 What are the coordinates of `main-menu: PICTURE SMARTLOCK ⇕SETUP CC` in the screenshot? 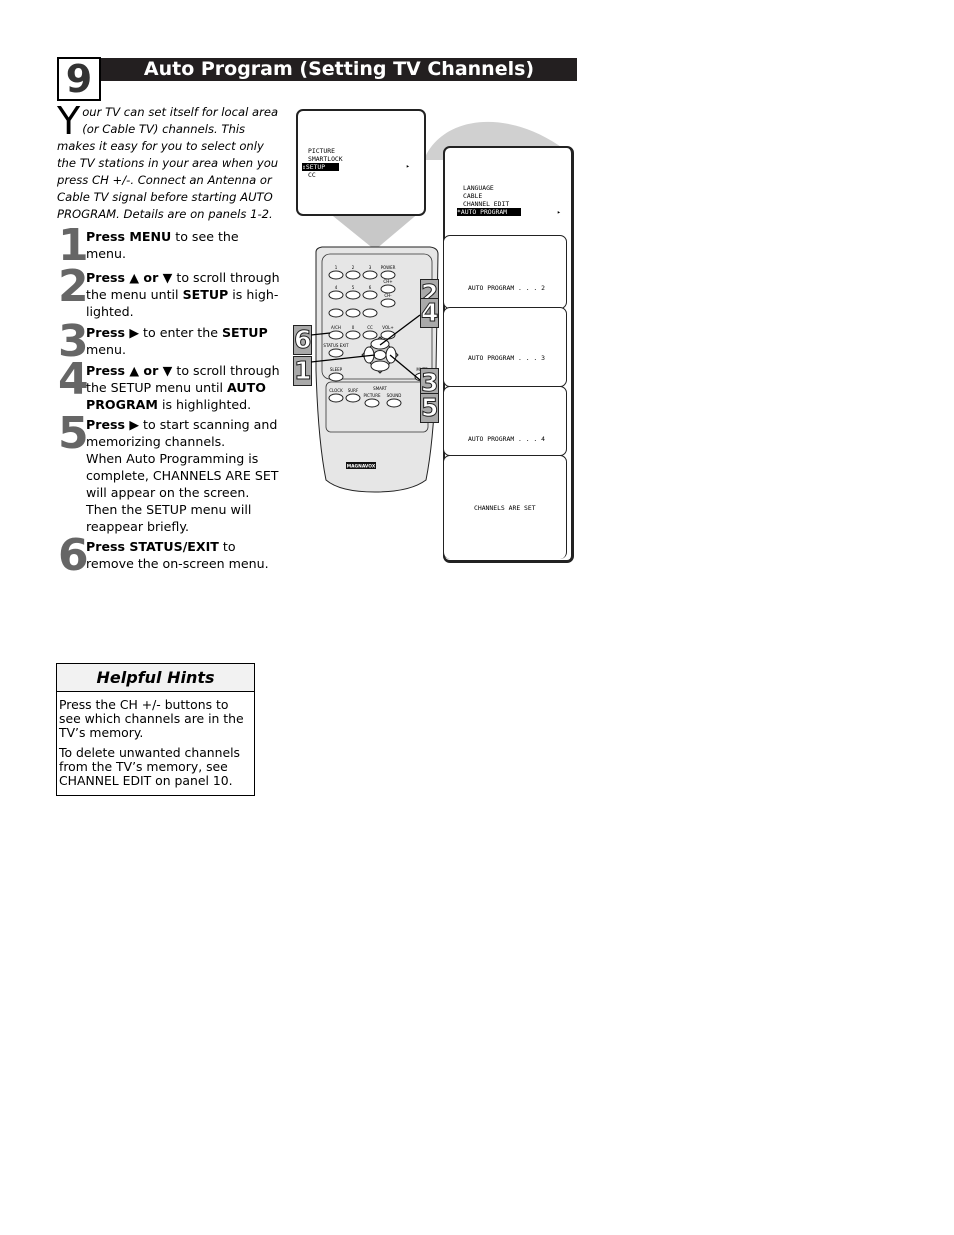 It's located at (322, 163).